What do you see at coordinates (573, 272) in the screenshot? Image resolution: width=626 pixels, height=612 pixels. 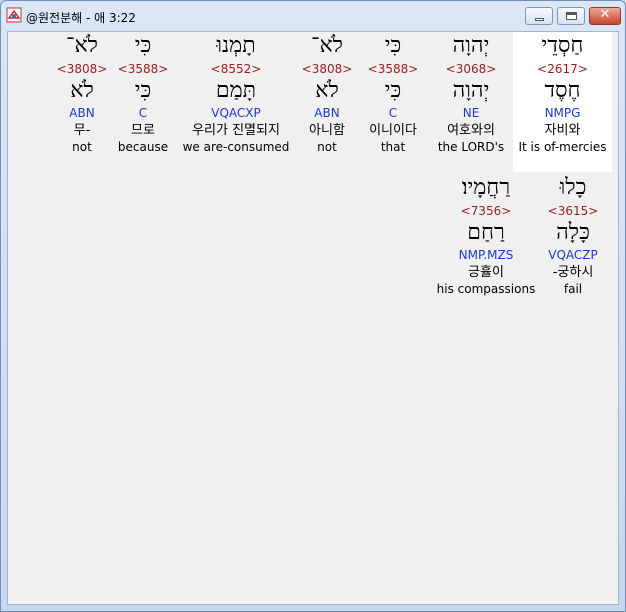 I see `korean-gloss: -궁하시` at bounding box center [573, 272].